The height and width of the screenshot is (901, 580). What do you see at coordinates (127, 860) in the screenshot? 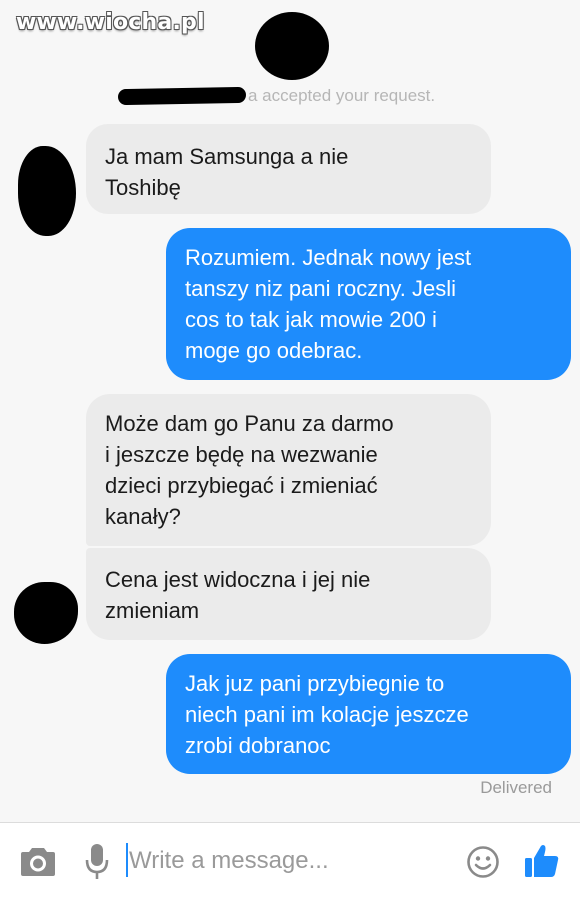
I see `text-cursor` at bounding box center [127, 860].